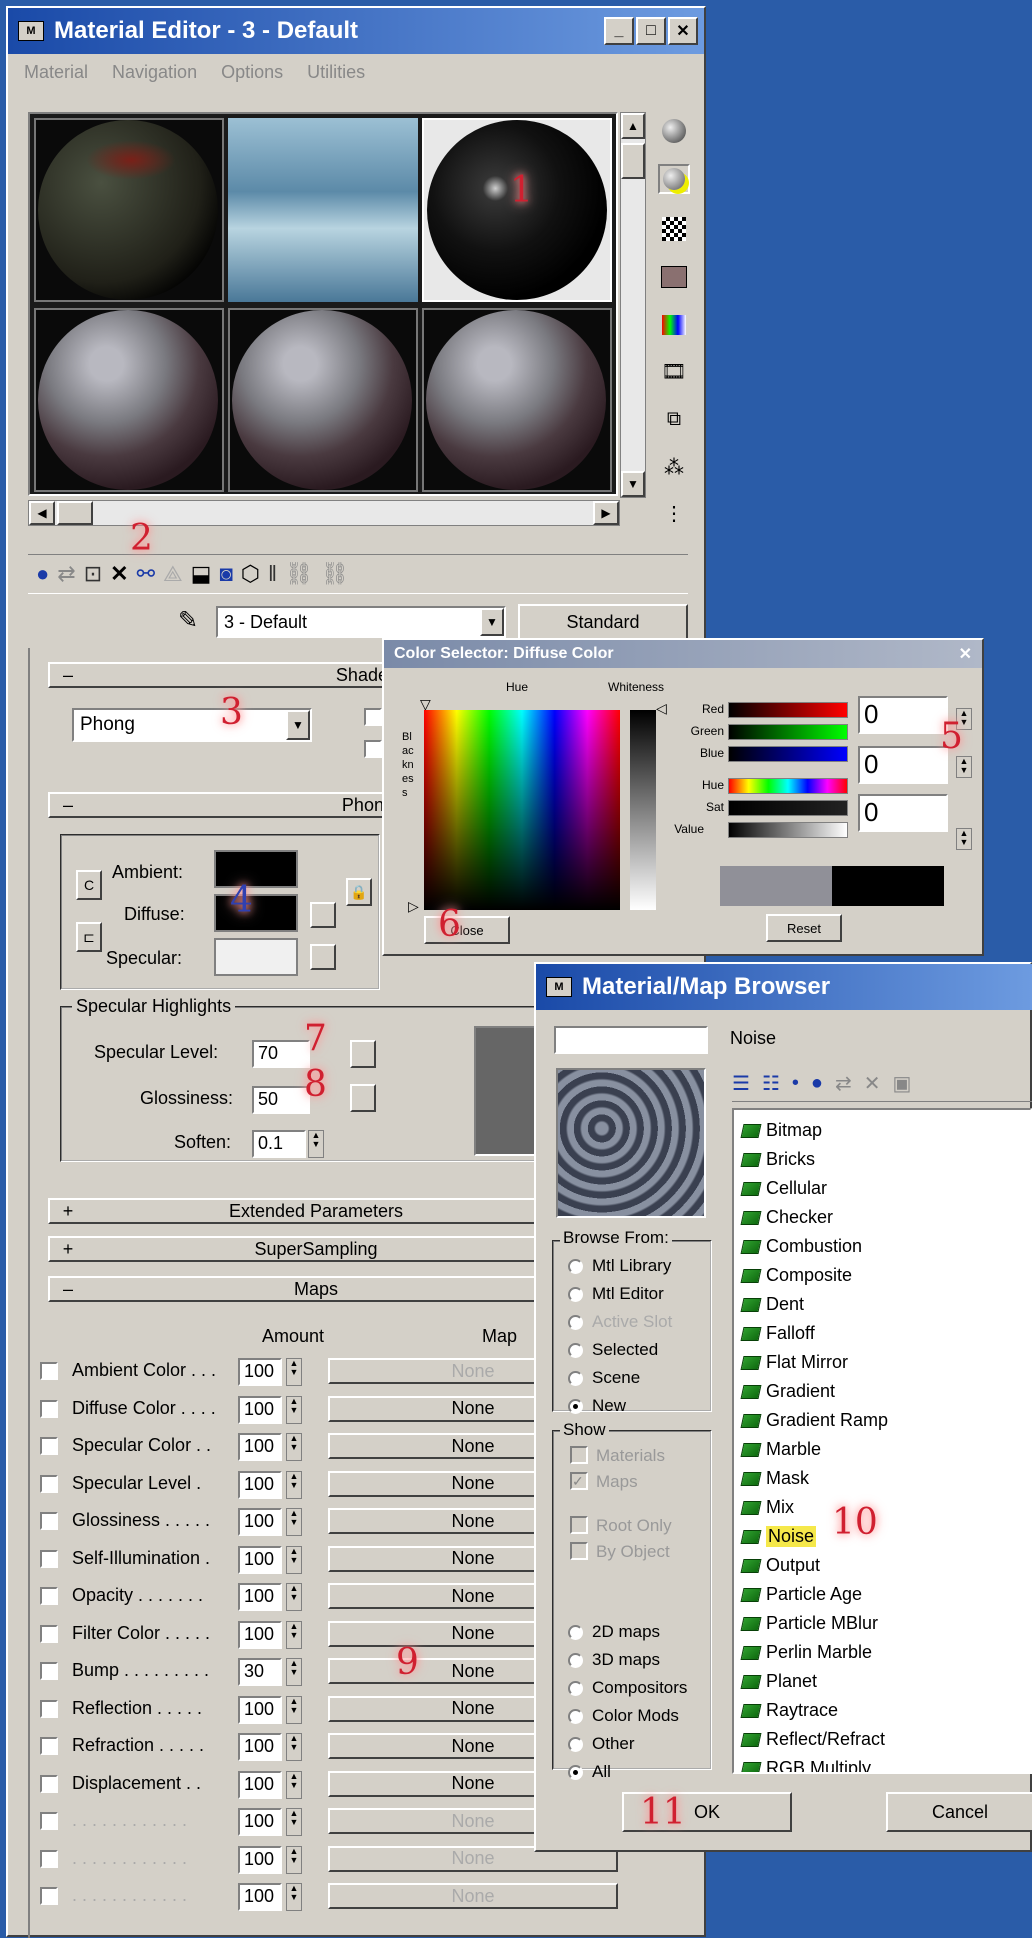  I want to click on scroll-right-button: ▶, so click(606, 513).